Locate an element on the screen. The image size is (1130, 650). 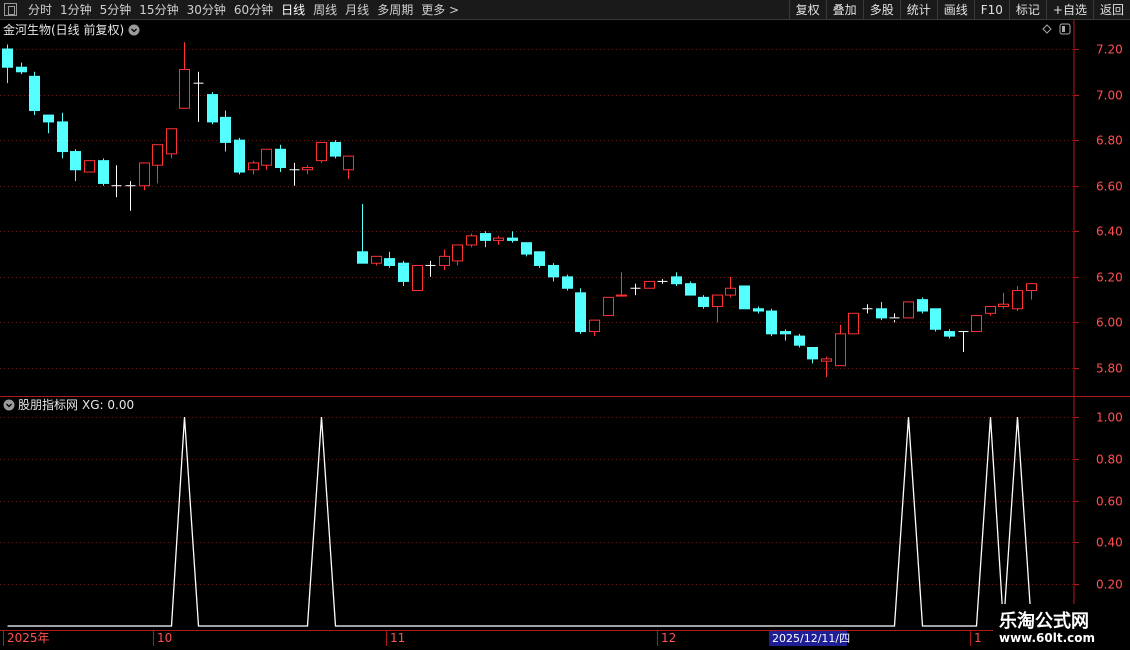
price-axis: 7.20 7.00 6.80 6.60 6.40 6.20 6.00 5.80 is located at coordinates (1098, 209).